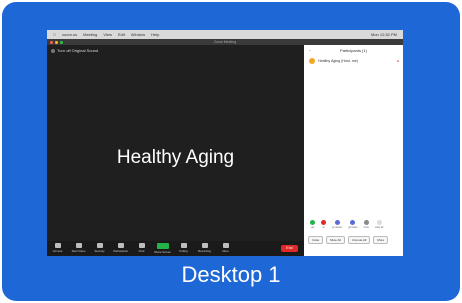 The image size is (462, 303). Describe the element at coordinates (69, 34) in the screenshot. I see `menu-app: zoom.us` at that location.